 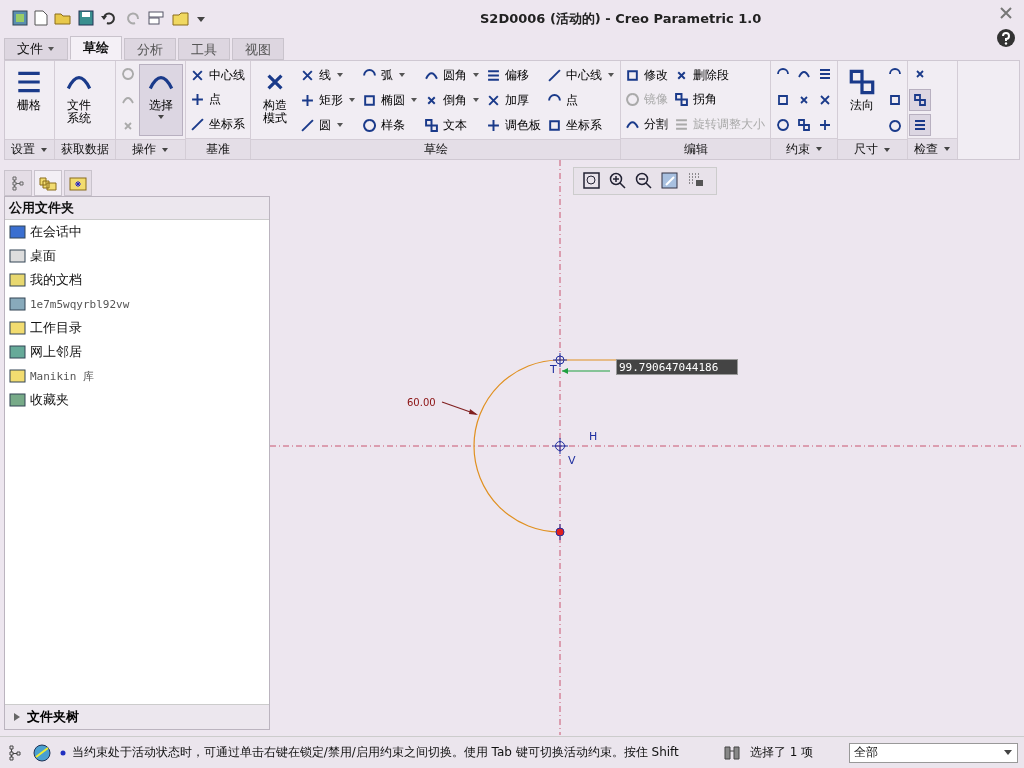 I want to click on folder-item: 1e7m5wqyrbl92vw, so click(x=137, y=304).